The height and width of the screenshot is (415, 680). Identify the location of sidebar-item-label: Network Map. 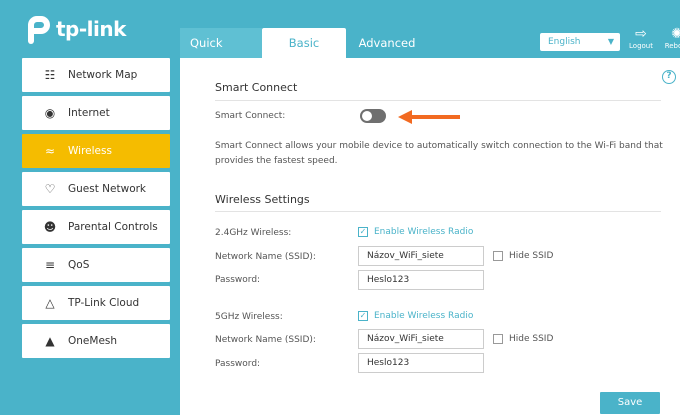
(103, 75).